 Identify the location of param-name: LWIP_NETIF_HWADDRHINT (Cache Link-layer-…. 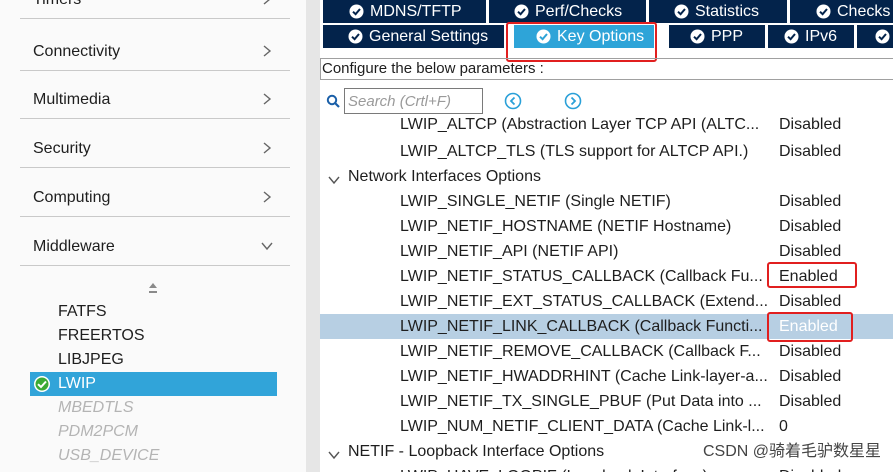
(584, 376).